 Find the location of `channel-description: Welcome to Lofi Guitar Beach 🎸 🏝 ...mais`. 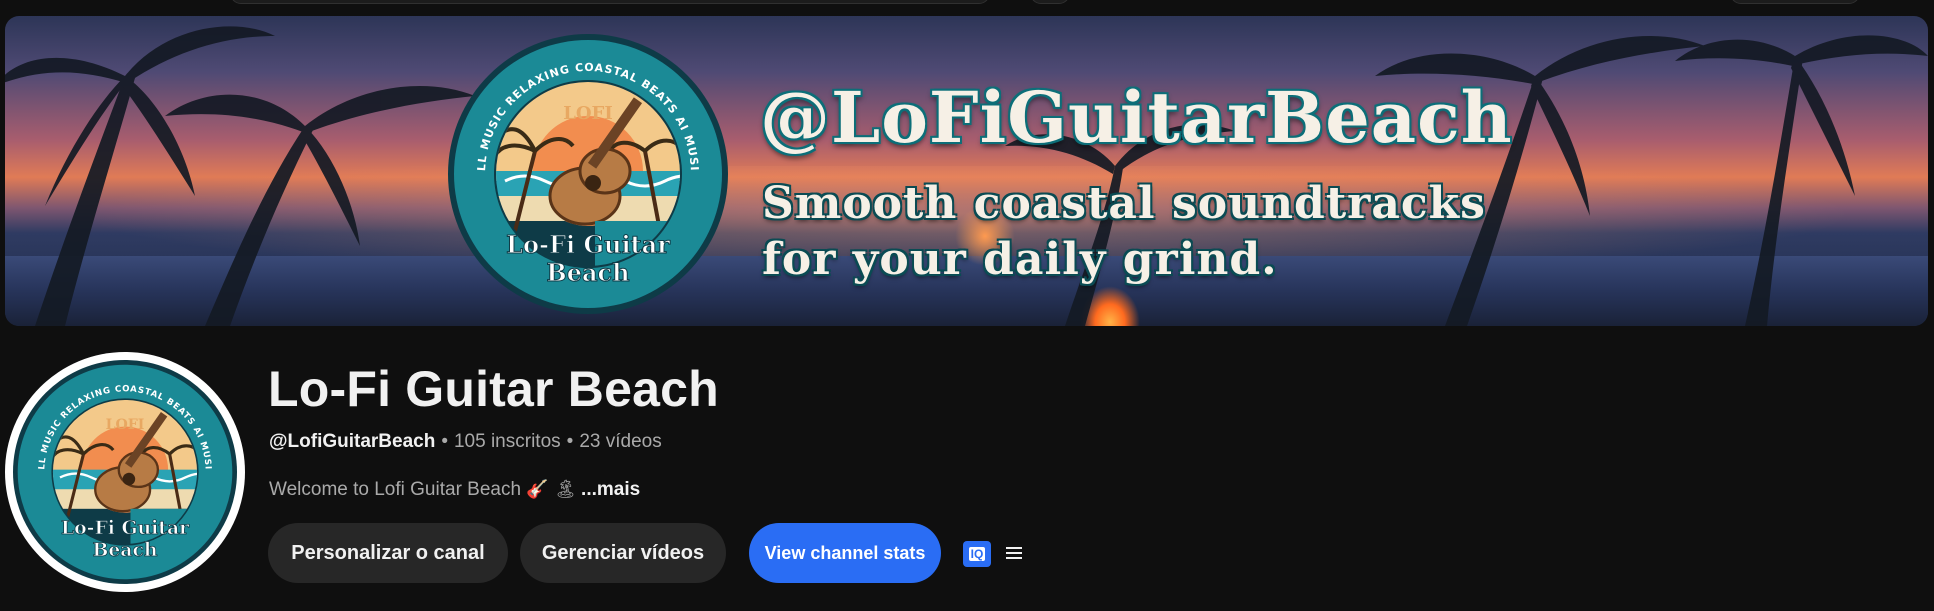

channel-description: Welcome to Lofi Guitar Beach 🎸 🏝 ...mais is located at coordinates (454, 490).